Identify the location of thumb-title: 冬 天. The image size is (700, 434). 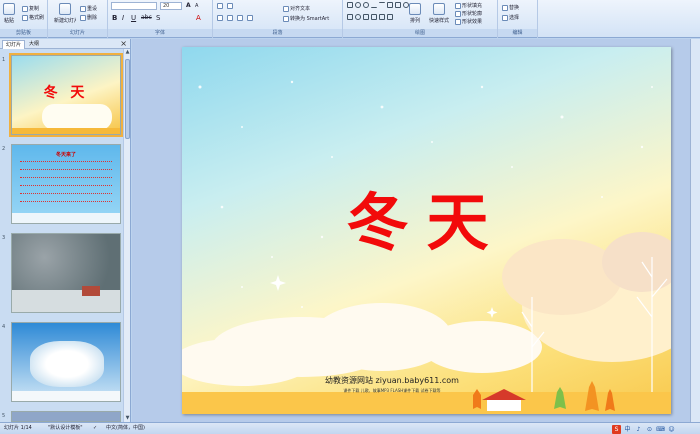
(66, 93).